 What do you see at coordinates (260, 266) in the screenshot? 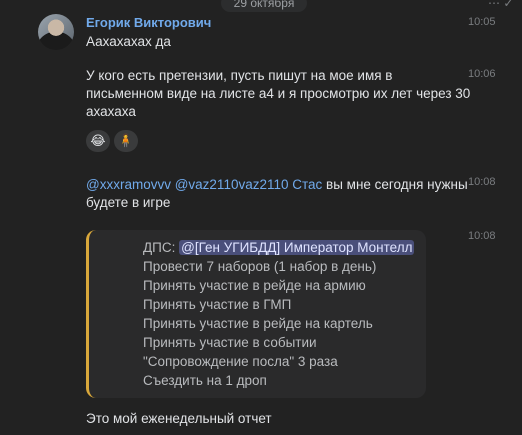
I see `quote-line: Провести 7 наборов (1 набор в день)` at bounding box center [260, 266].